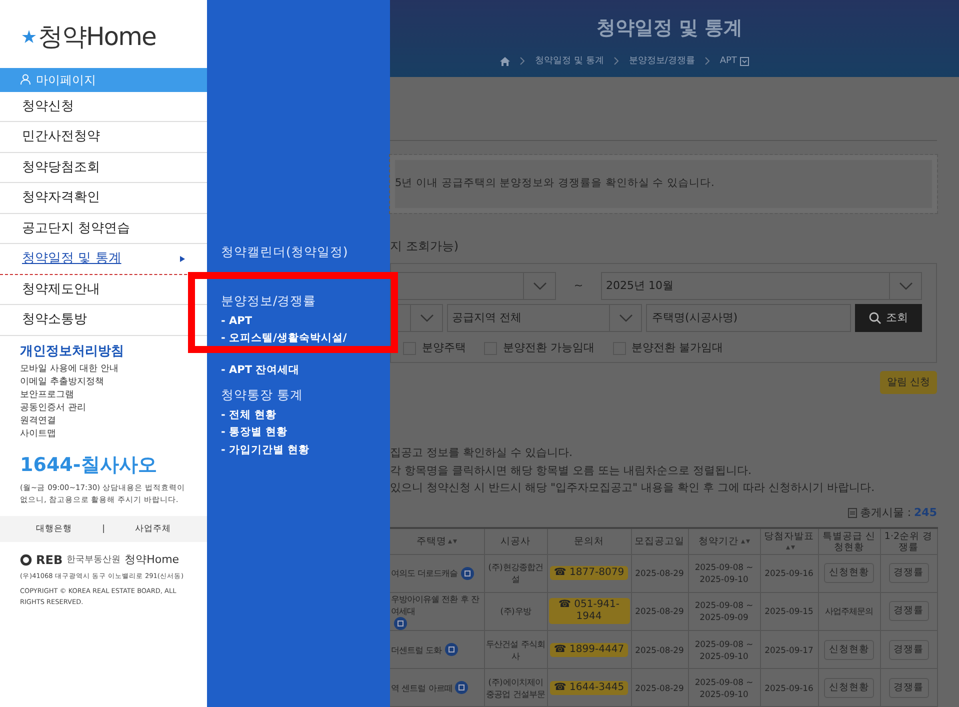  What do you see at coordinates (61, 198) in the screenshot?
I see `sidebar-item-label: 청약자격확인` at bounding box center [61, 198].